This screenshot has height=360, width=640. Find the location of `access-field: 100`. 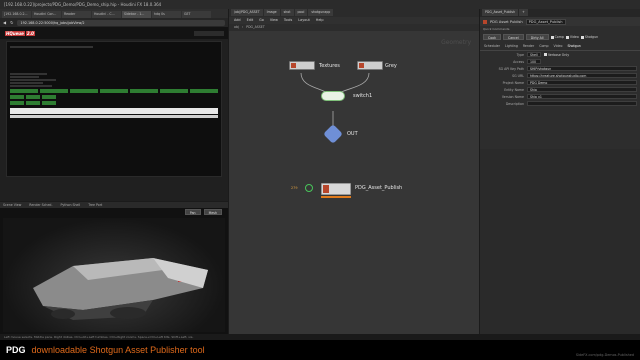

access-field: 100 is located at coordinates (534, 61).